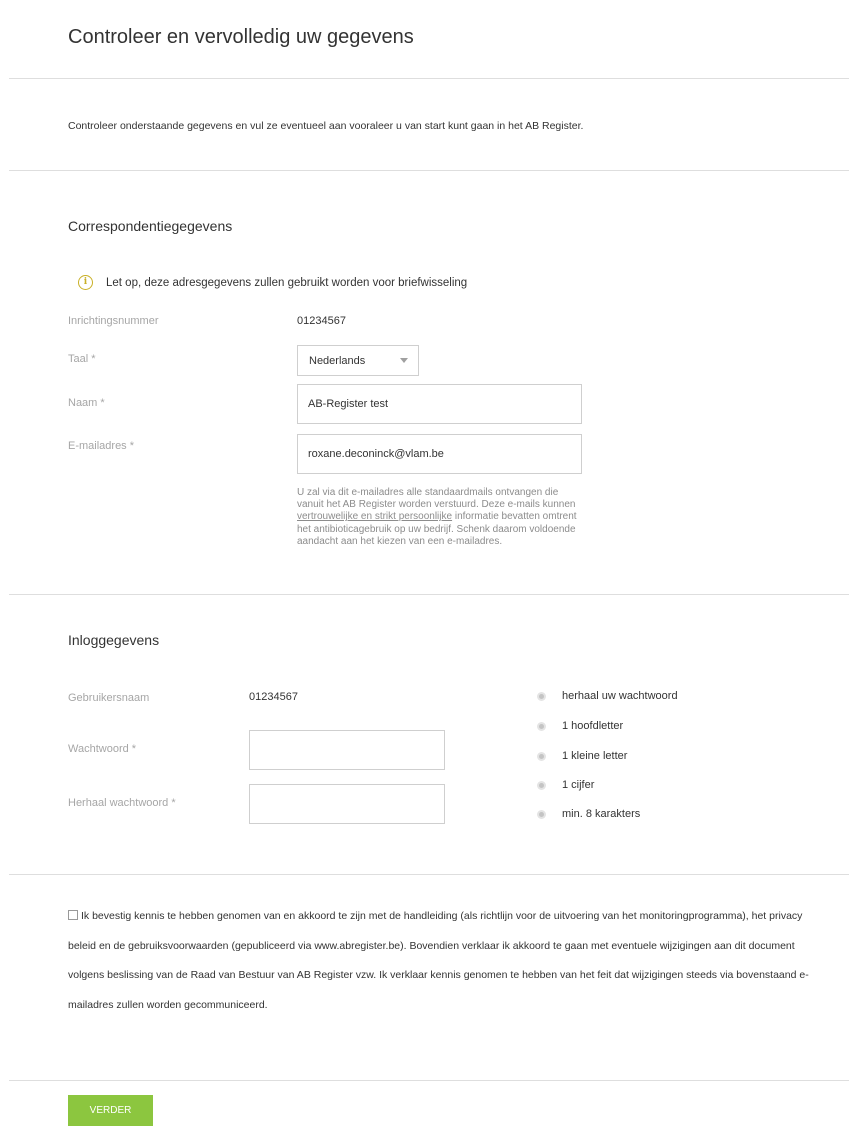 Image resolution: width=849 pixels, height=1133 pixels. Describe the element at coordinates (620, 696) in the screenshot. I see `requirement-label: herhaal uw wachtwoord` at that location.